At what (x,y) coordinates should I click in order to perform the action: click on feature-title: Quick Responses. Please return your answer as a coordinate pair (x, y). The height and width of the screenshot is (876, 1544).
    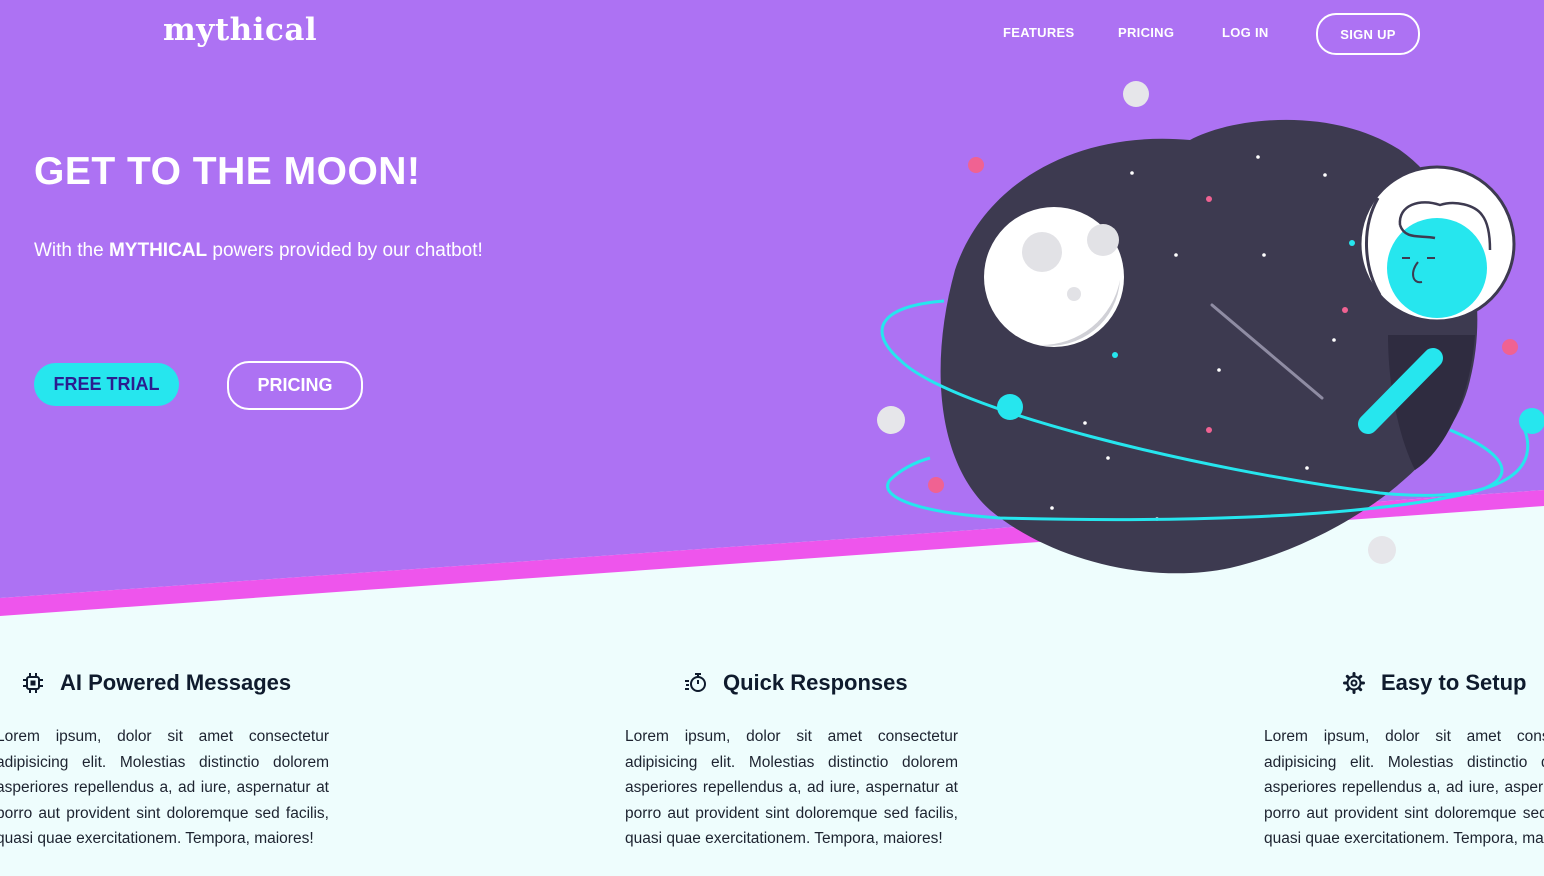
    Looking at the image, I should click on (795, 683).